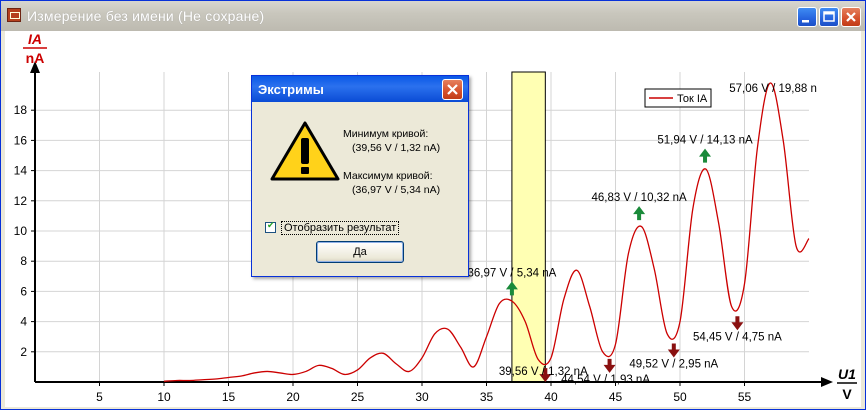 Image resolution: width=866 pixels, height=410 pixels. What do you see at coordinates (847, 374) in the screenshot?
I see `x-axis-label-top: U1` at bounding box center [847, 374].